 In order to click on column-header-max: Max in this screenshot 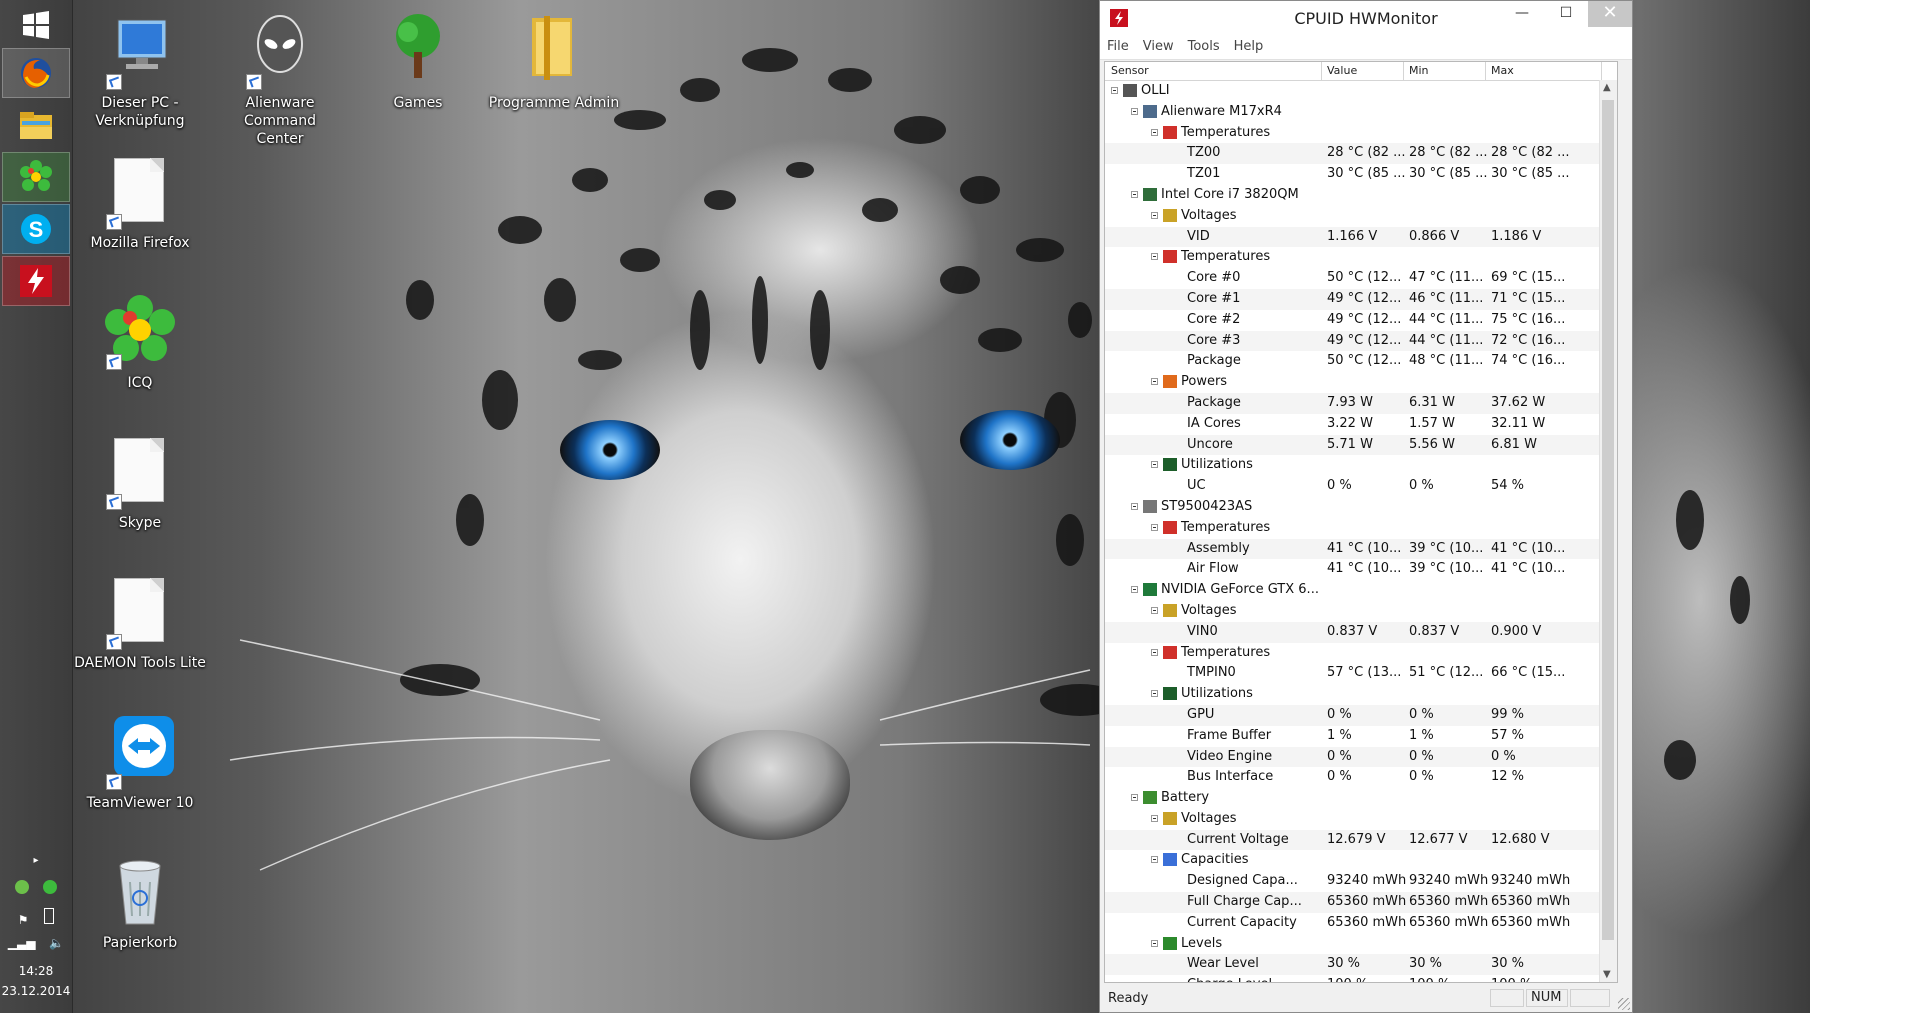, I will do `click(1502, 70)`.